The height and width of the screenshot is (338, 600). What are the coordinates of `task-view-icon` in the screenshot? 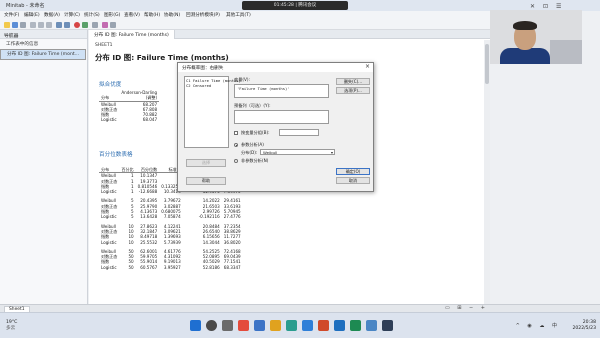 It's located at (227, 325).